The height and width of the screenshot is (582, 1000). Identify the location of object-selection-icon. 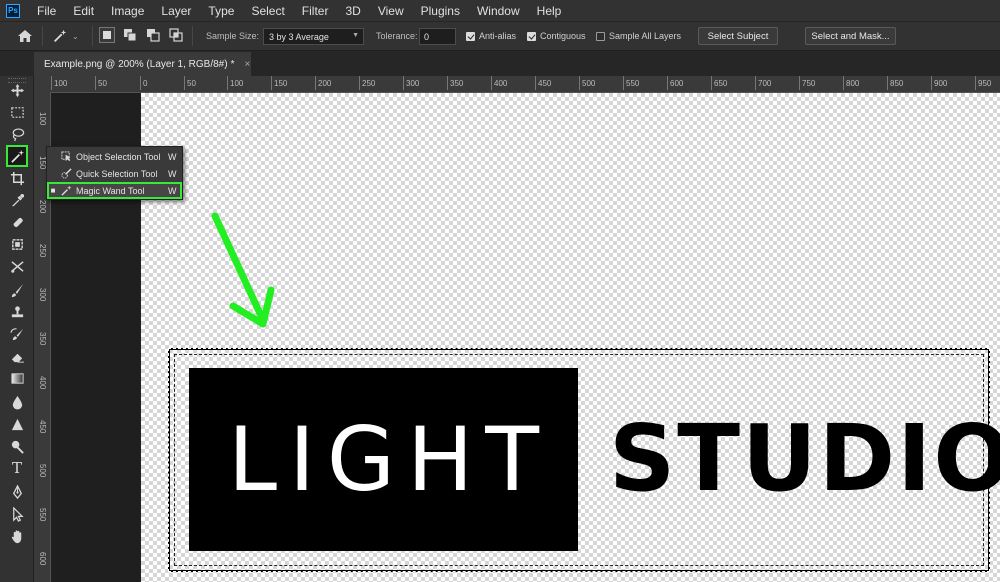
(66, 157).